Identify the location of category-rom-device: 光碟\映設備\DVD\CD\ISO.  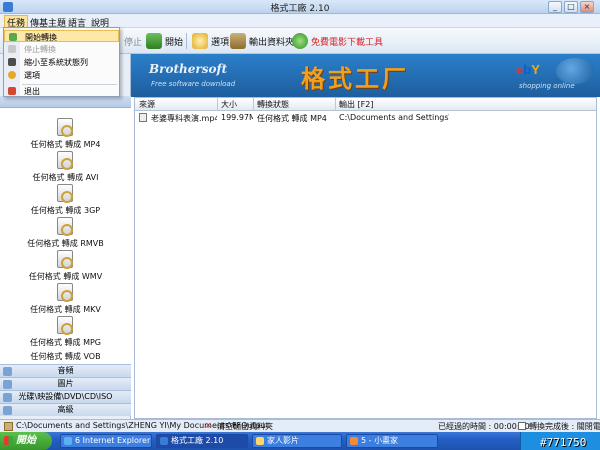
(65, 396).